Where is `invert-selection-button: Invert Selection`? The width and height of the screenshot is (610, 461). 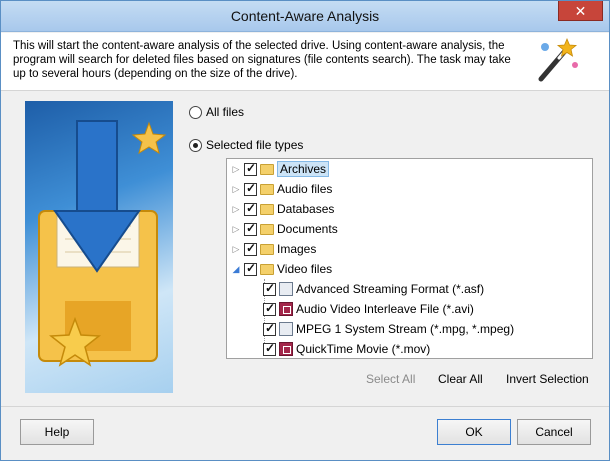 invert-selection-button: Invert Selection is located at coordinates (547, 379).